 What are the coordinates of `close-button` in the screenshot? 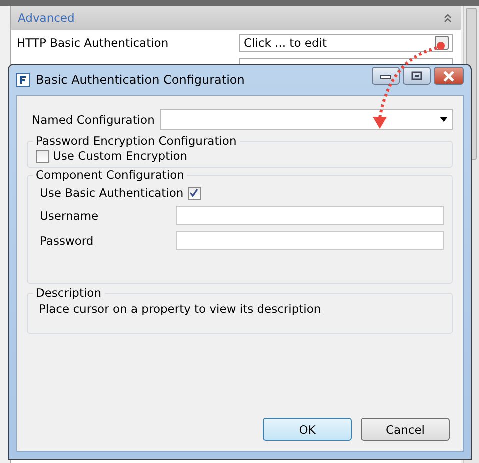 It's located at (449, 76).